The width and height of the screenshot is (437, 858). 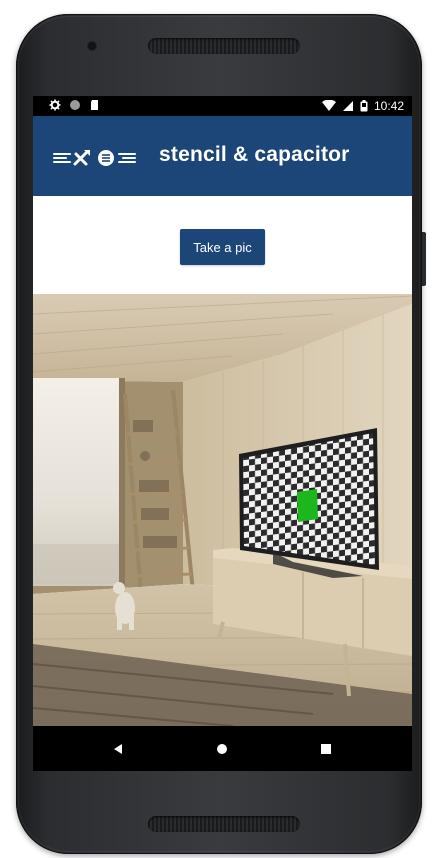 I want to click on bottom-speaker, so click(x=224, y=824).